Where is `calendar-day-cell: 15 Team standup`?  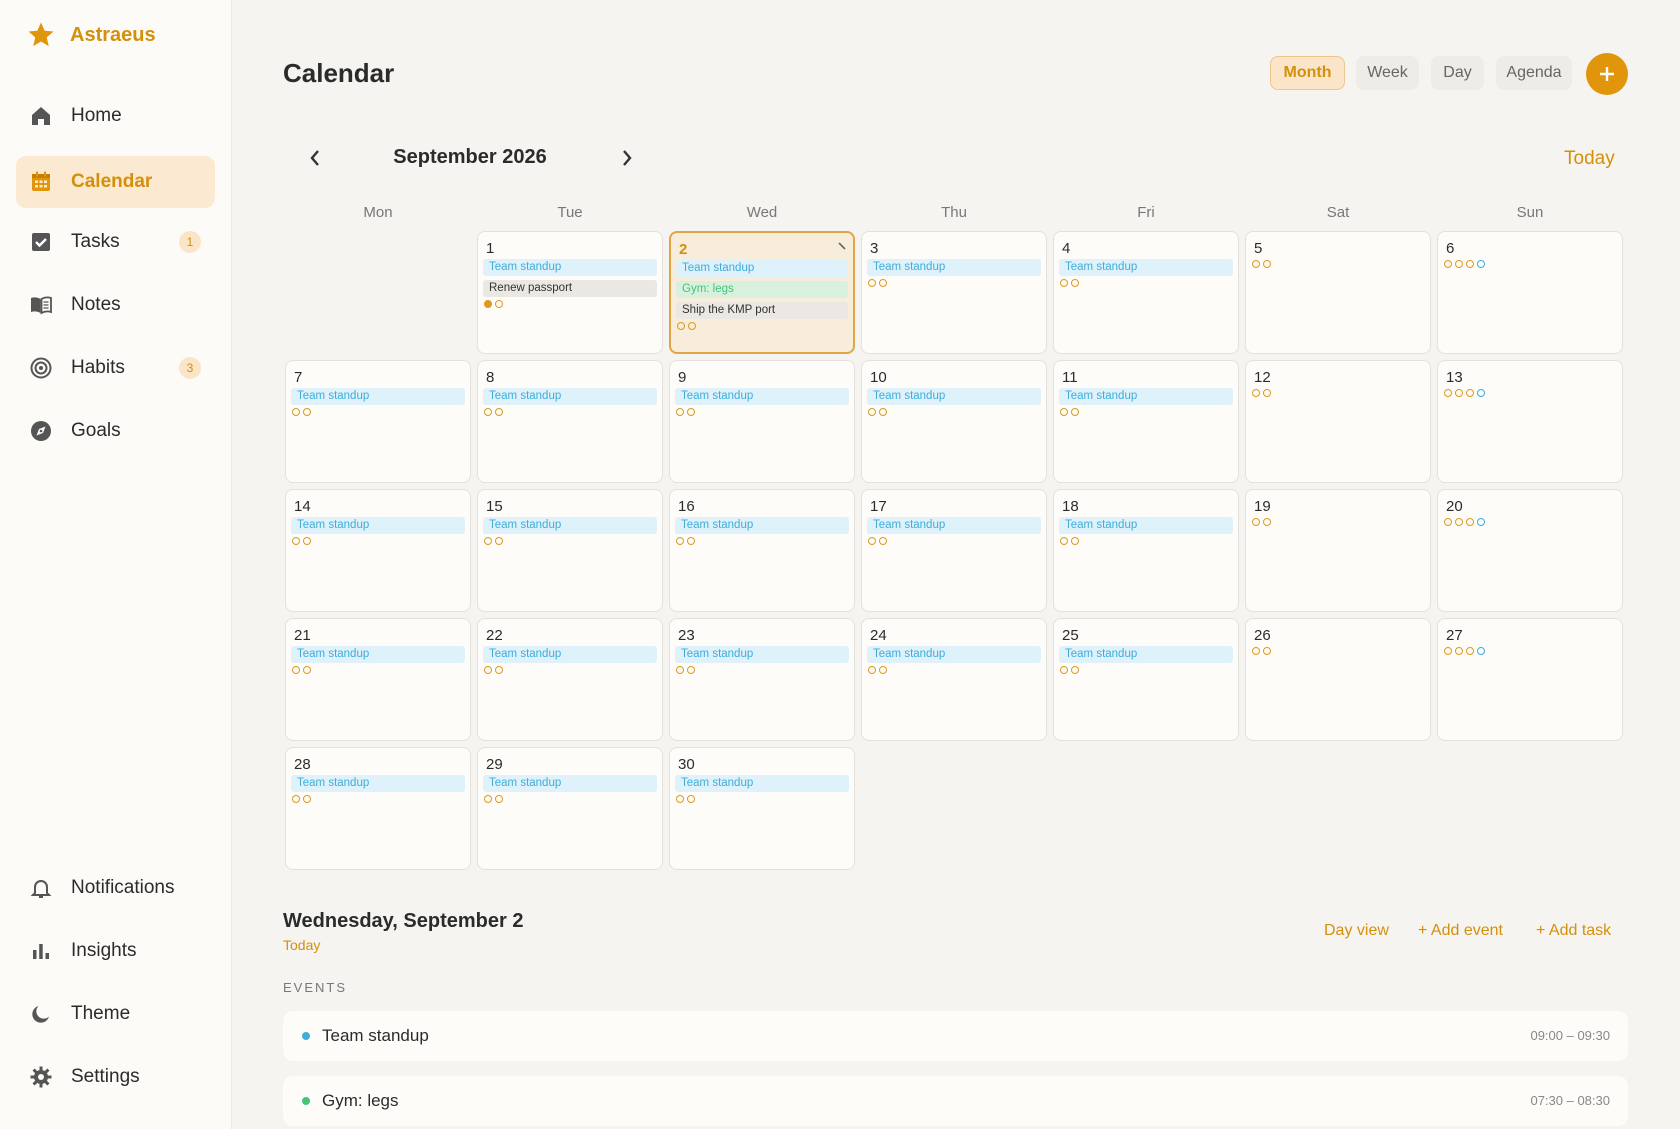
calendar-day-cell: 15 Team standup is located at coordinates (570, 550).